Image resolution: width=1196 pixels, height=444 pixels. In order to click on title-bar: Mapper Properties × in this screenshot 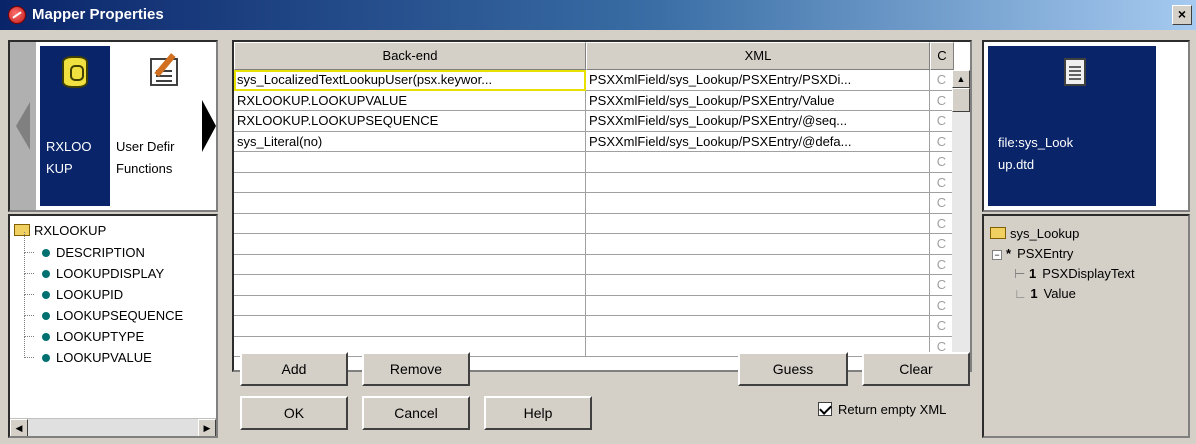, I will do `click(598, 15)`.